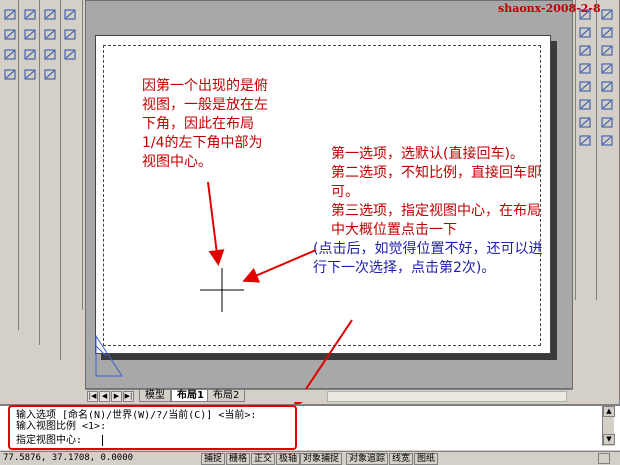 The image size is (620, 465). What do you see at coordinates (68, 458) in the screenshot?
I see `coordinate-readout: 77.5876, 37.1708, 0.0000` at bounding box center [68, 458].